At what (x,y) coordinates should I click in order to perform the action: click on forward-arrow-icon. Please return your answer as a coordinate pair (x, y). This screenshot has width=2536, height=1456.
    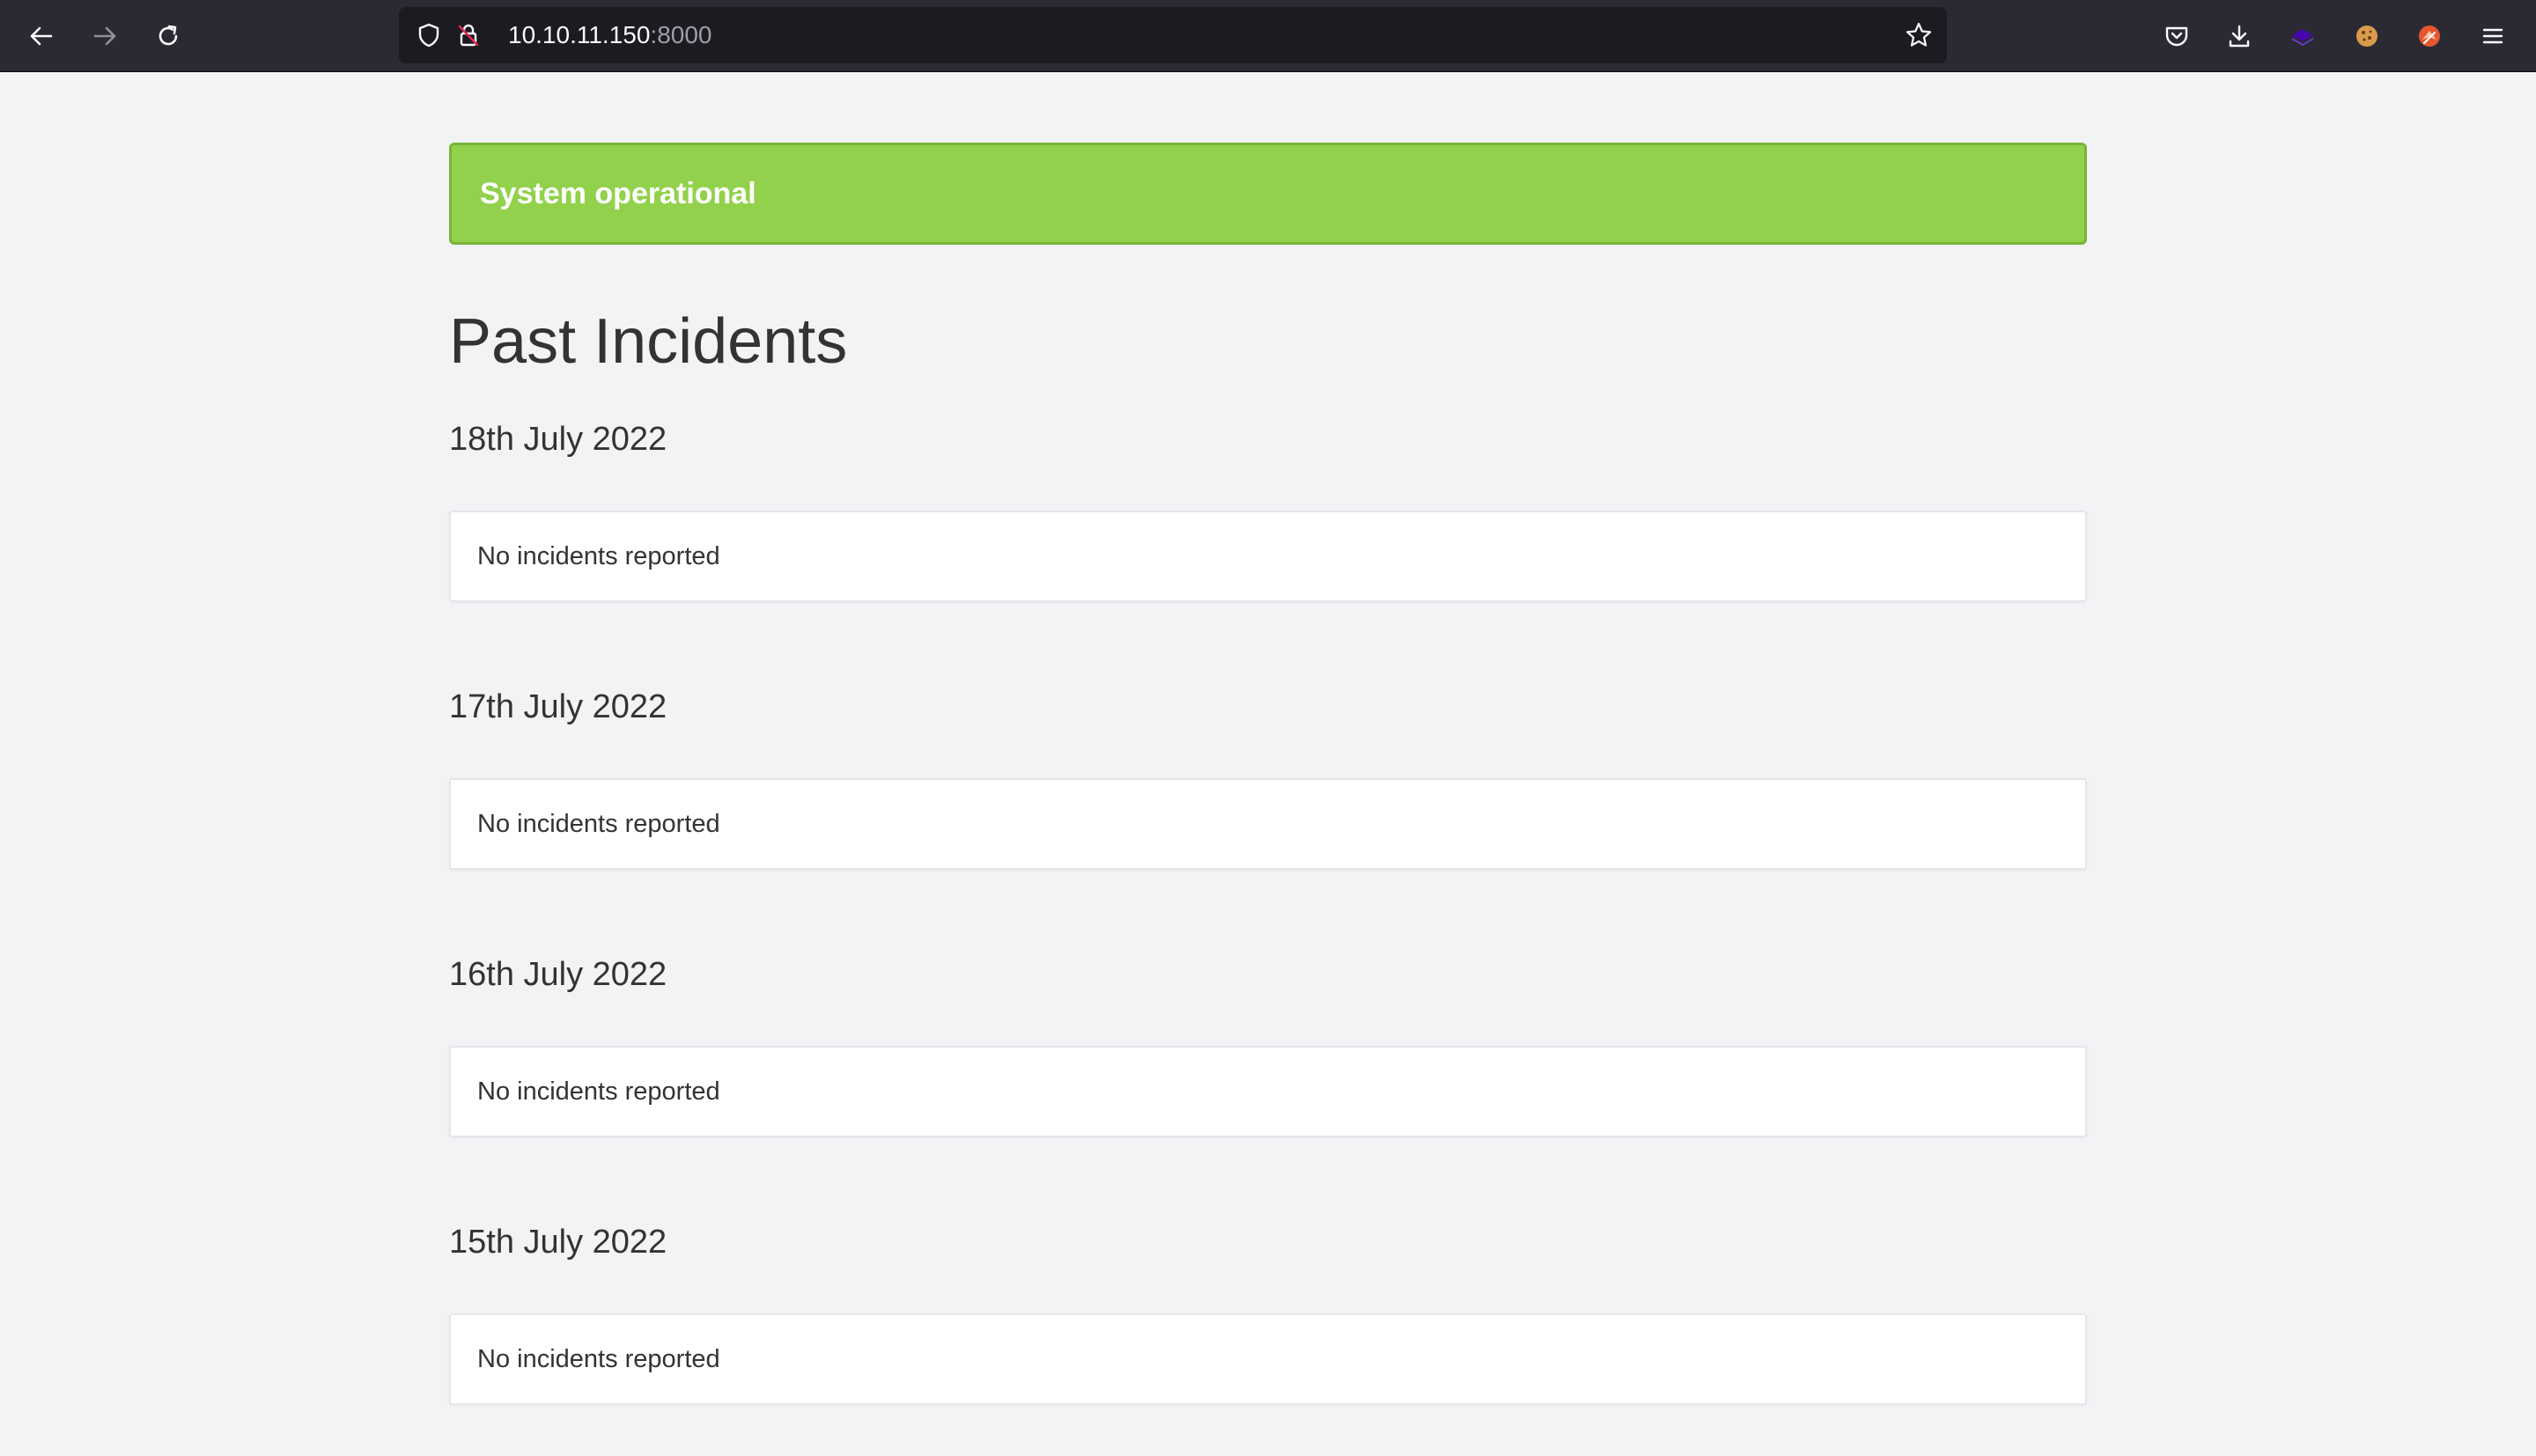
    Looking at the image, I should click on (104, 36).